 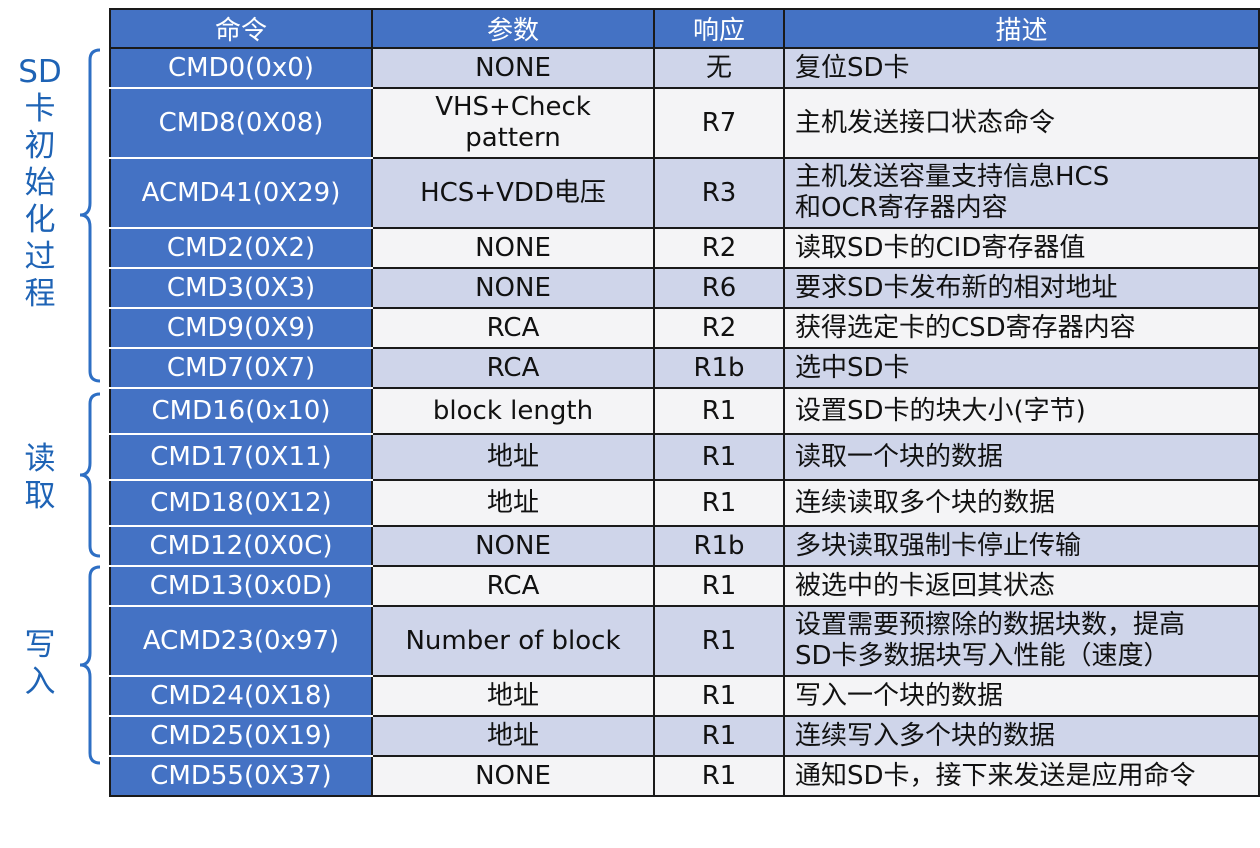 What do you see at coordinates (241, 503) in the screenshot?
I see `cell-command: CMD18(0X12)` at bounding box center [241, 503].